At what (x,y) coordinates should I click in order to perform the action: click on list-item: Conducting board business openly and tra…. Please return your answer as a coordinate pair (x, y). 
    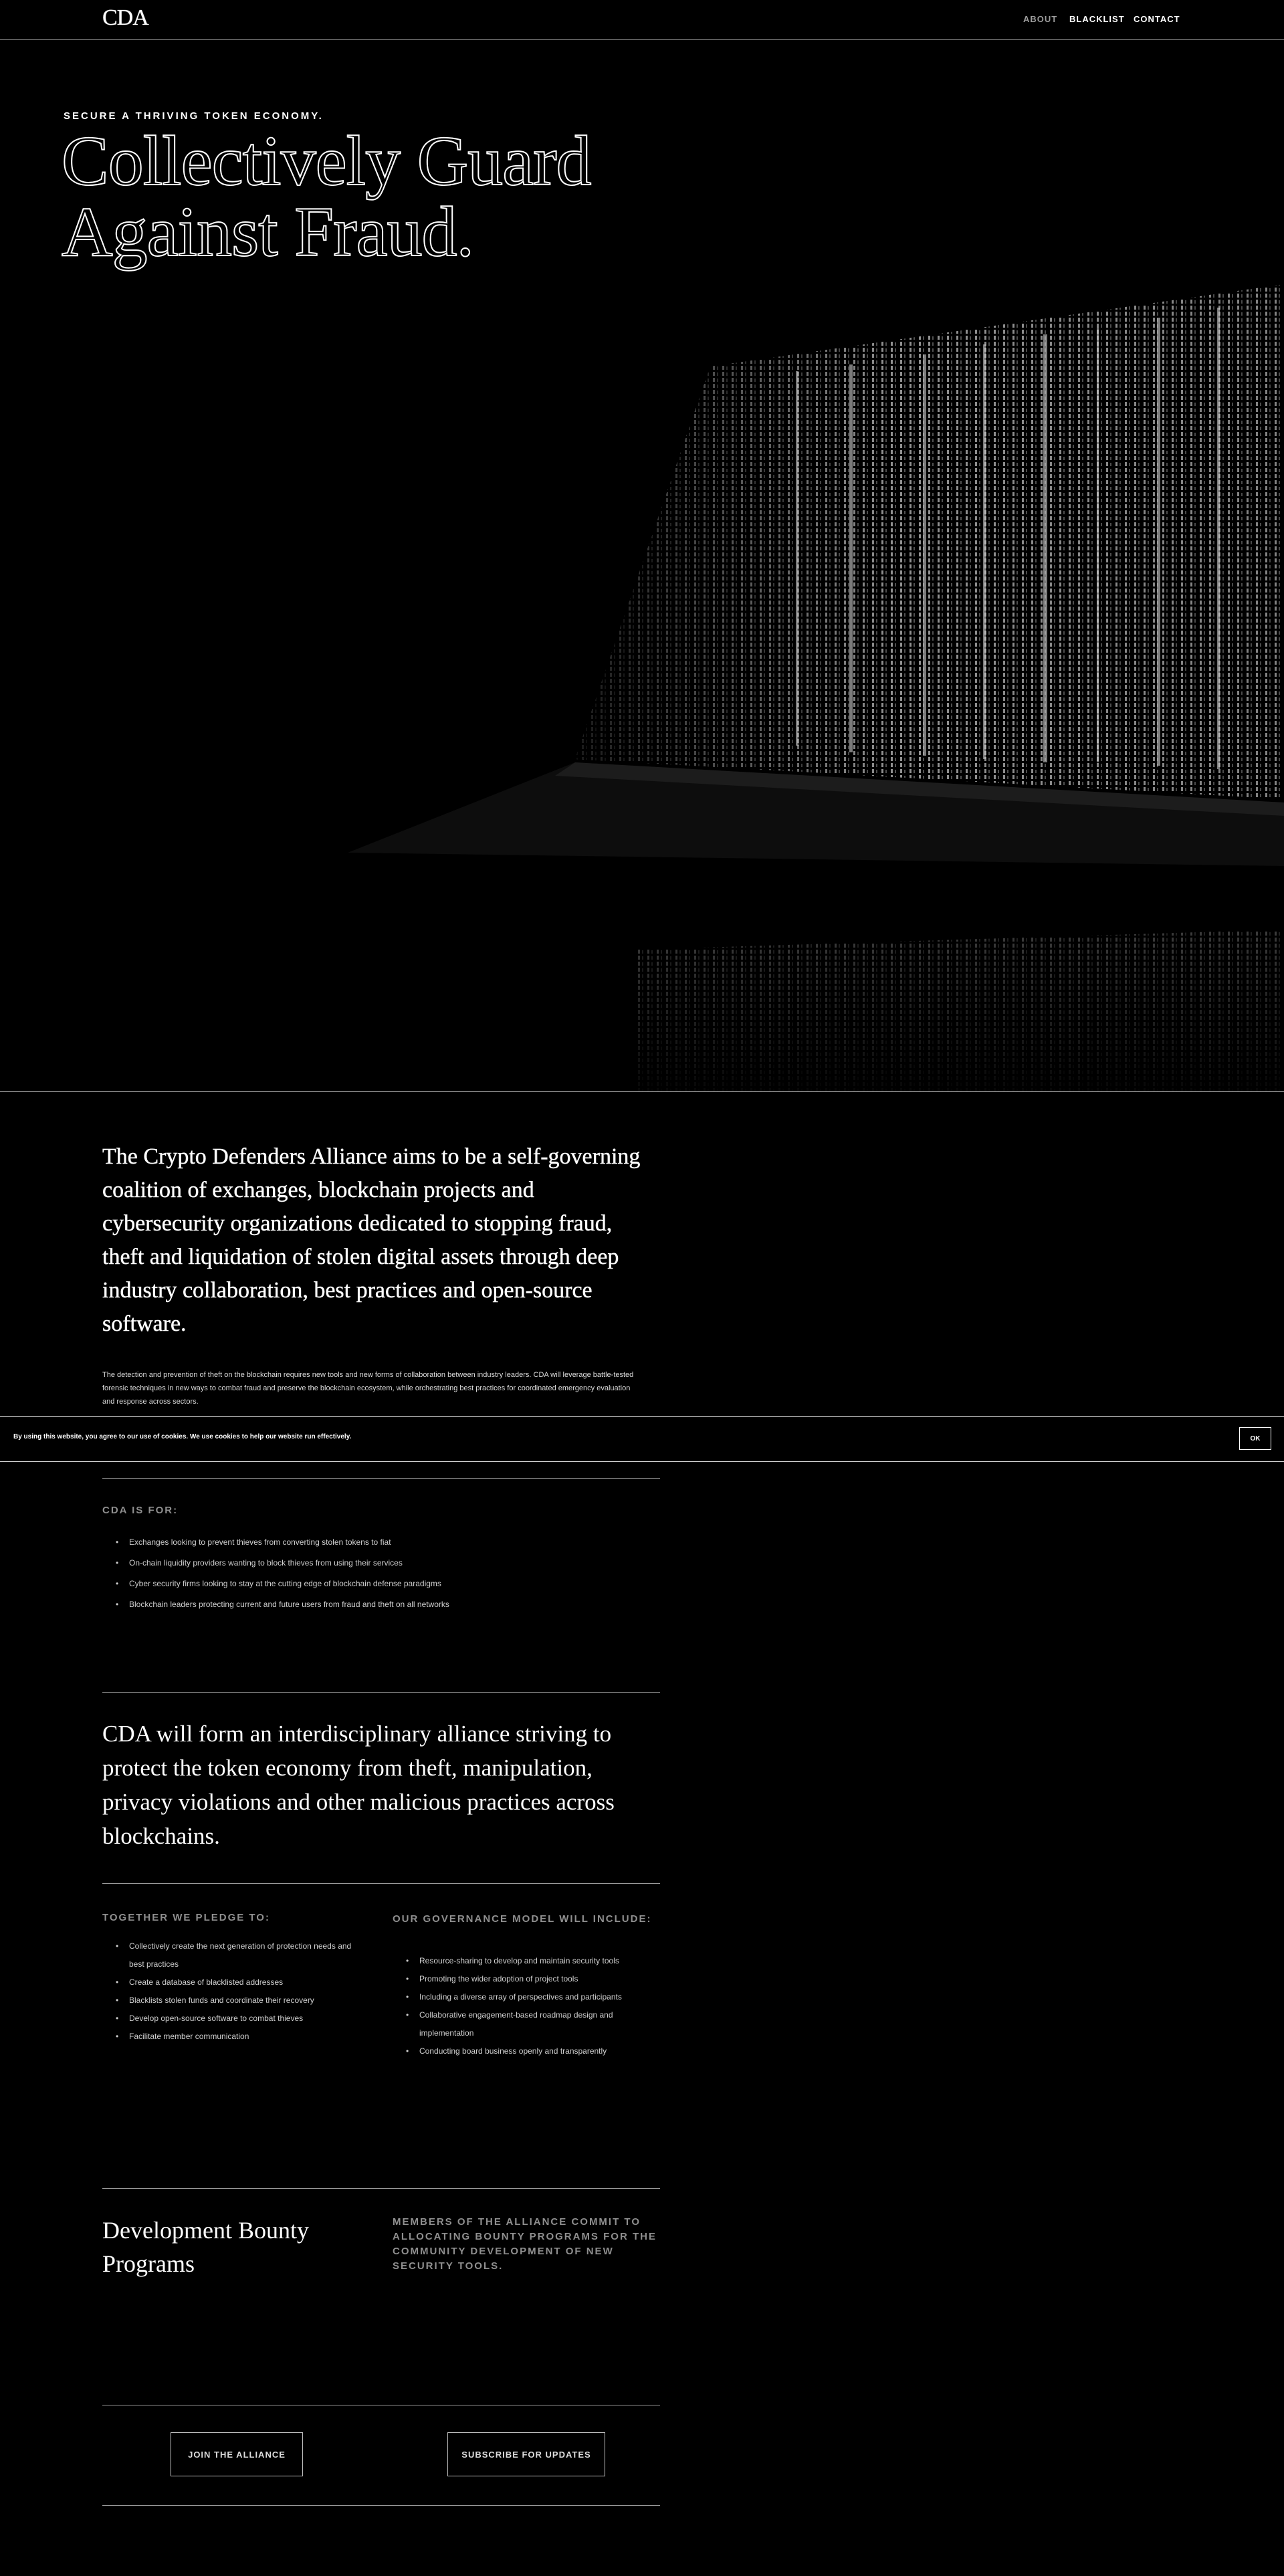
    Looking at the image, I should click on (526, 2051).